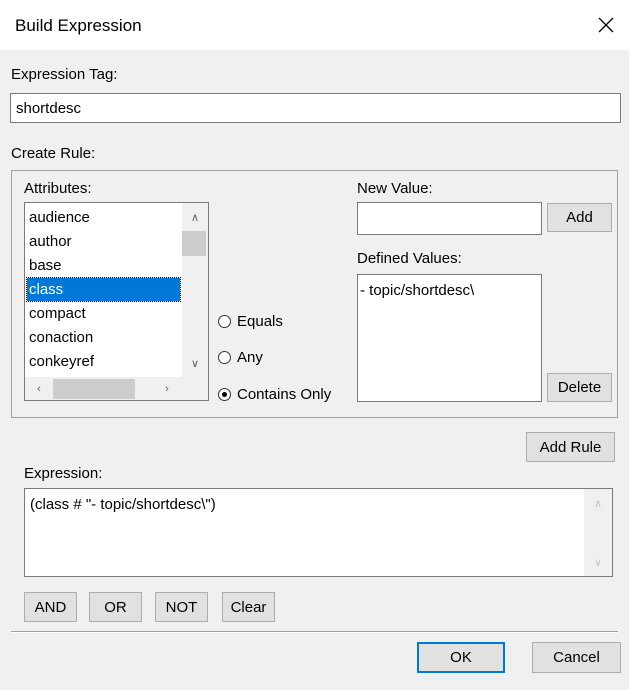 This screenshot has height=690, width=629. What do you see at coordinates (115, 607) in the screenshot?
I see `or-button: OR` at bounding box center [115, 607].